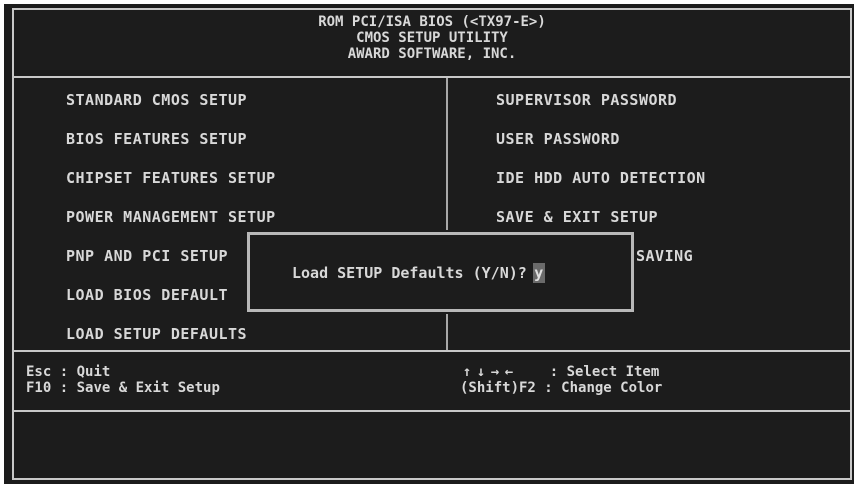 The width and height of the screenshot is (858, 488). I want to click on menu-item-load-bios-default: LOAD BIOS DEFAULT, so click(147, 295).